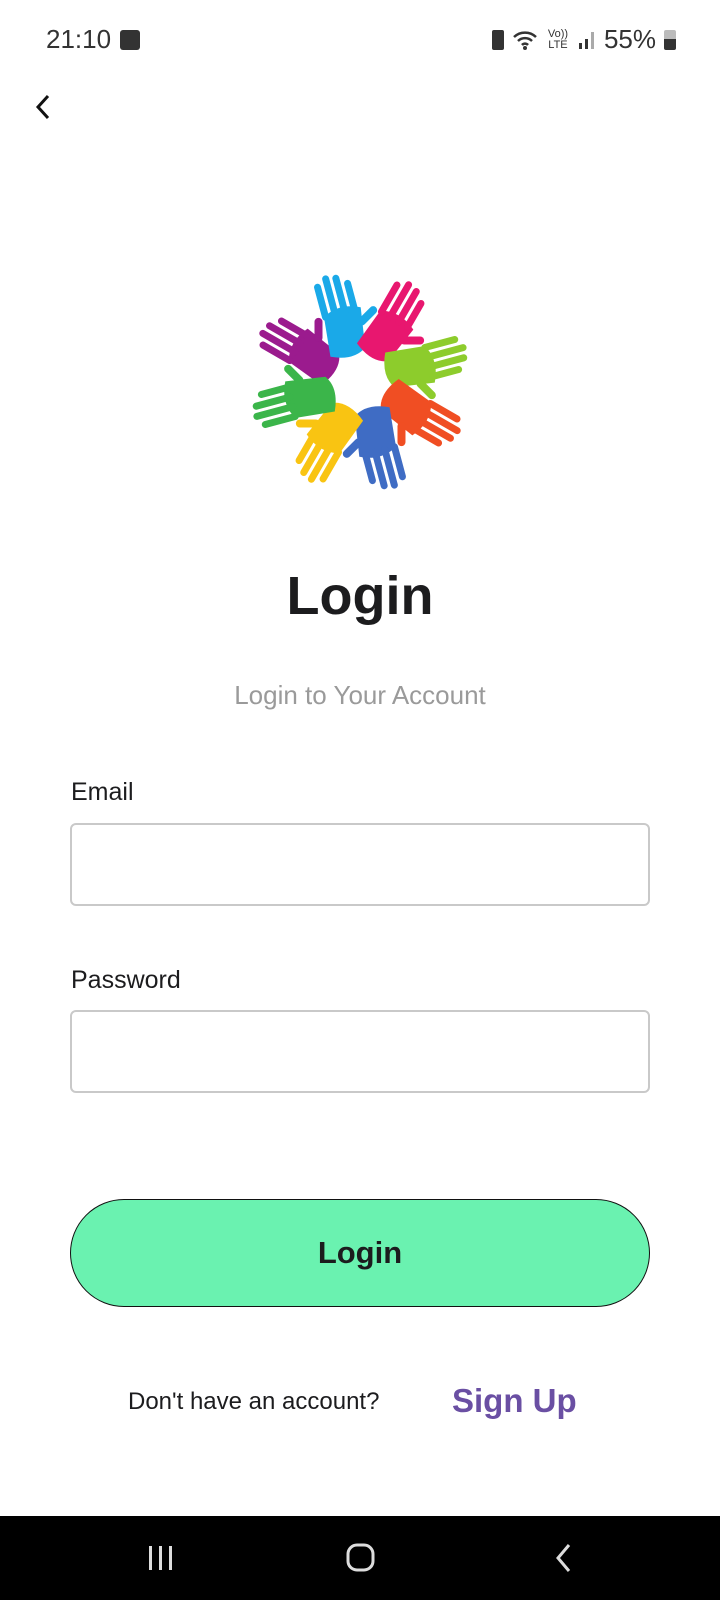 The height and width of the screenshot is (1600, 720). I want to click on status-bar: 21:10 Vo)) LTE 55%, so click(360, 40).